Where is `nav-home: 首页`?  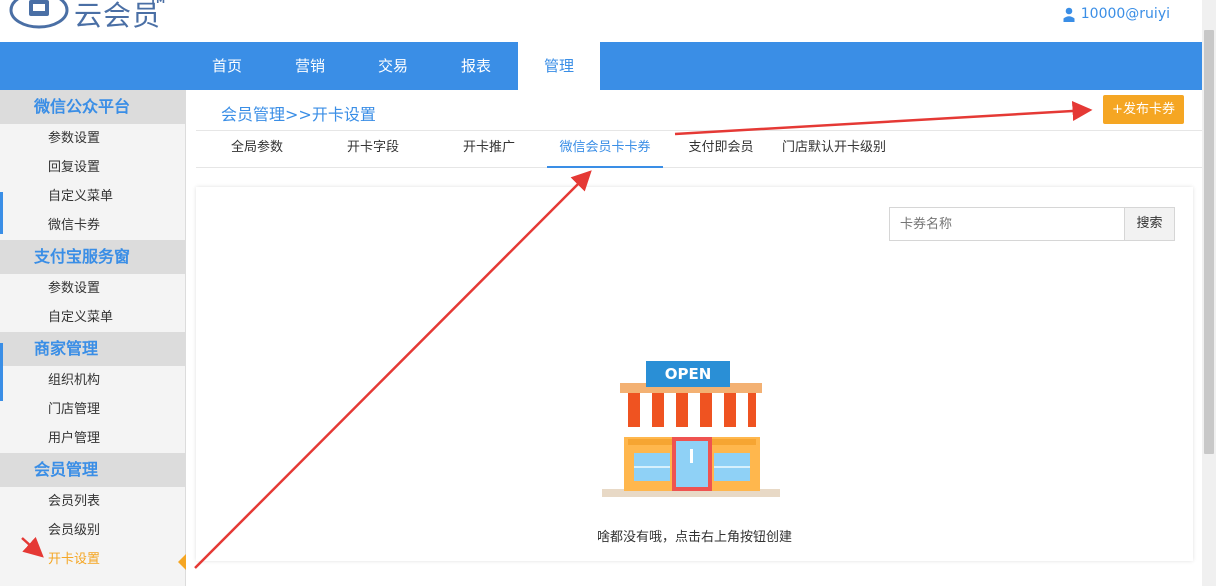 nav-home: 首页 is located at coordinates (227, 66).